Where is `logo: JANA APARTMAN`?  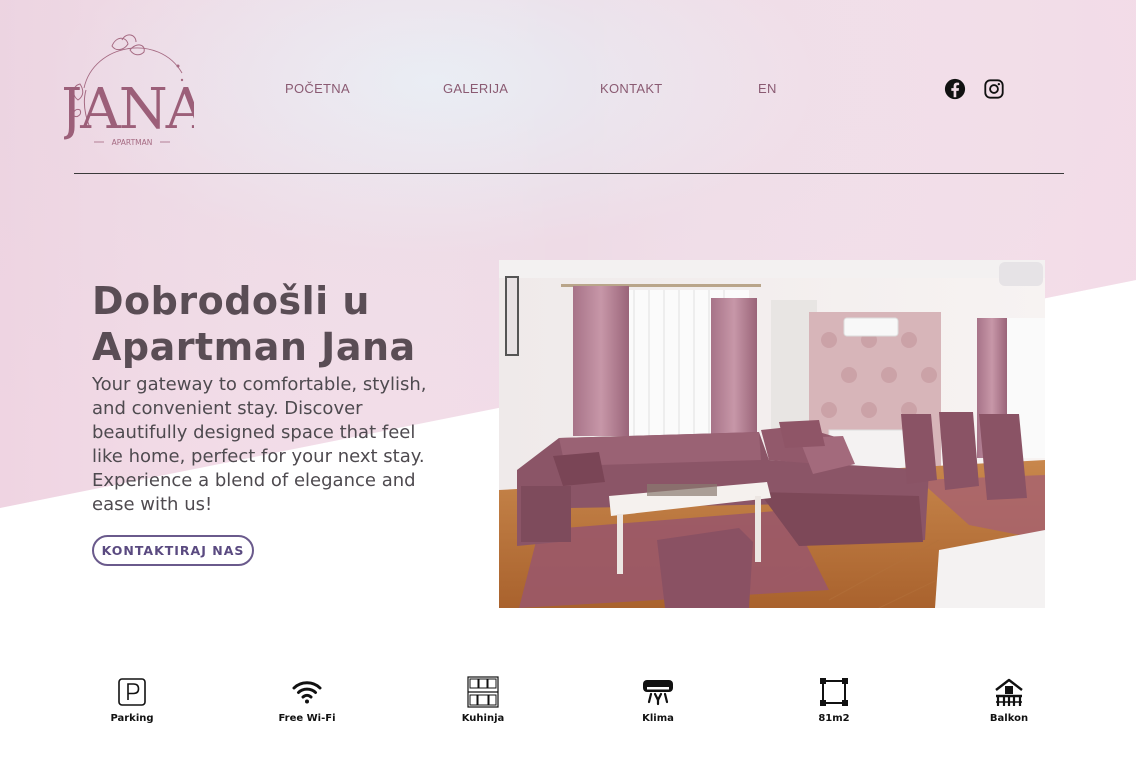 logo: JANA APARTMAN is located at coordinates (129, 90).